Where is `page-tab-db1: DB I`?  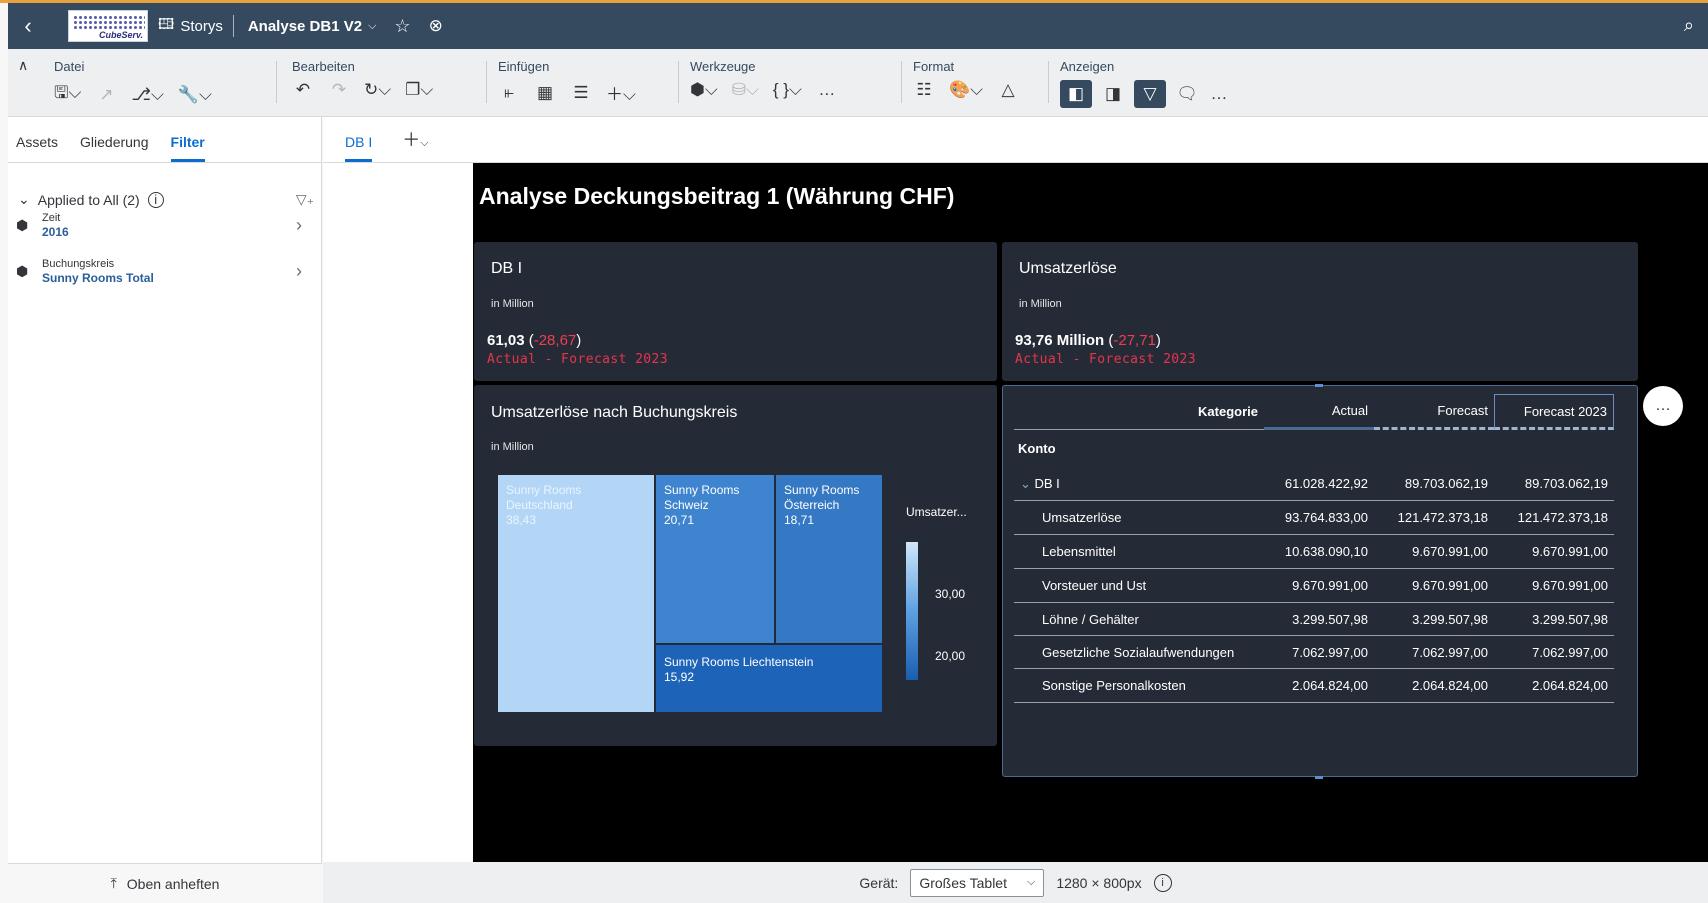
page-tab-db1: DB I is located at coordinates (359, 148).